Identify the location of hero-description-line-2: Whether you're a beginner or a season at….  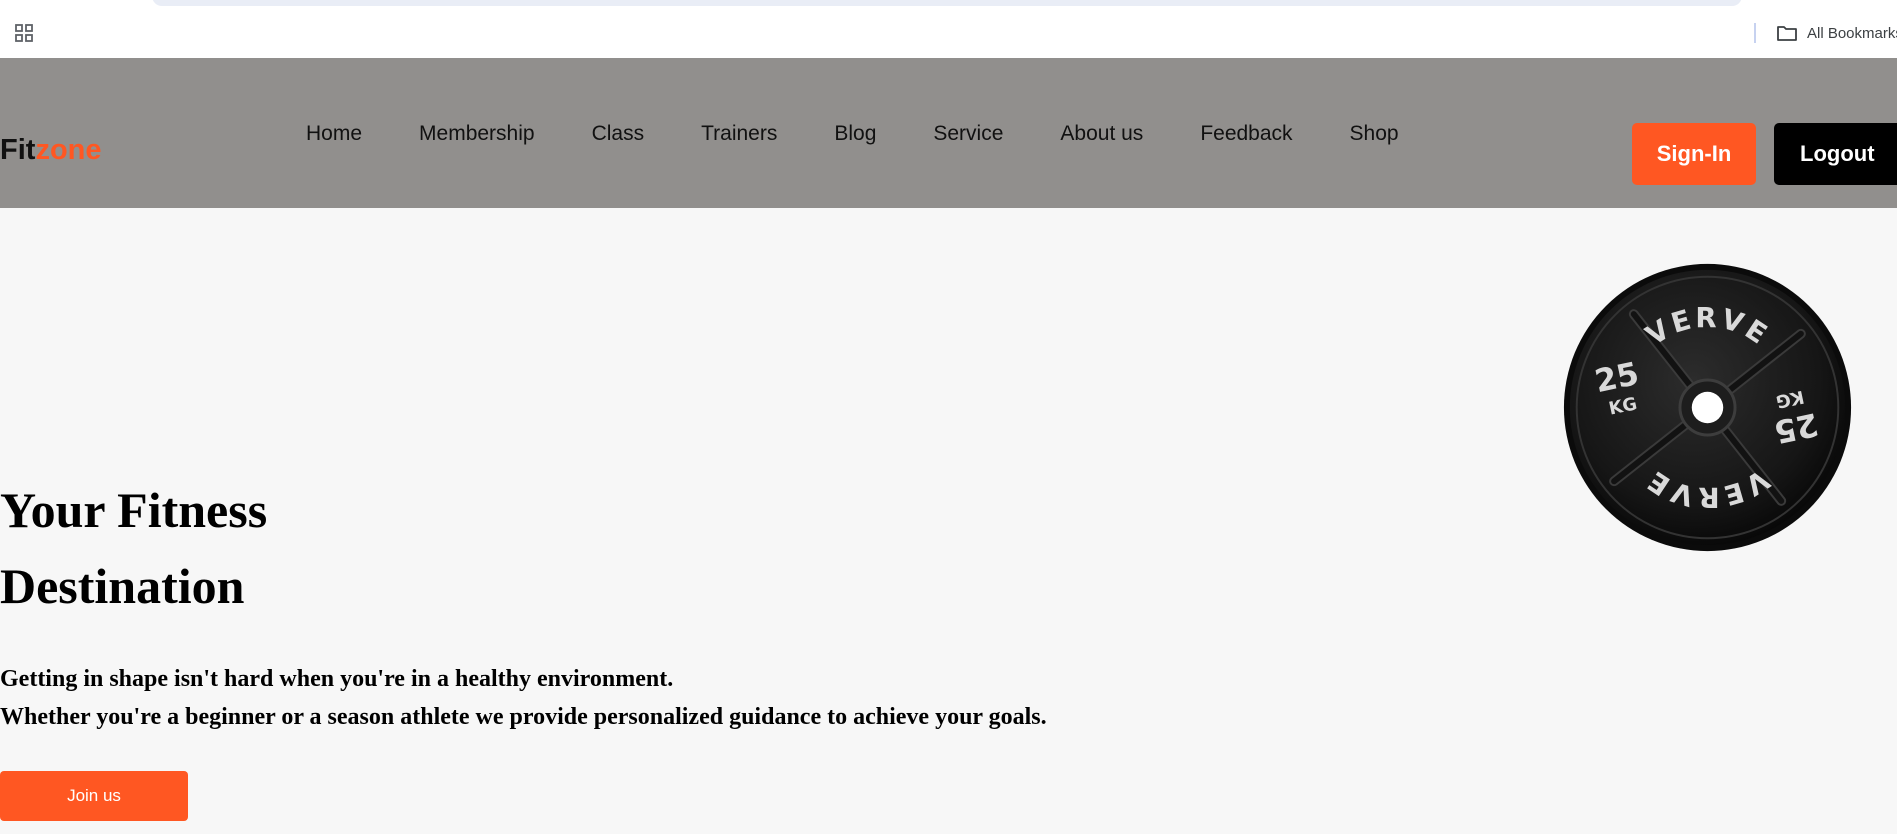
(523, 717).